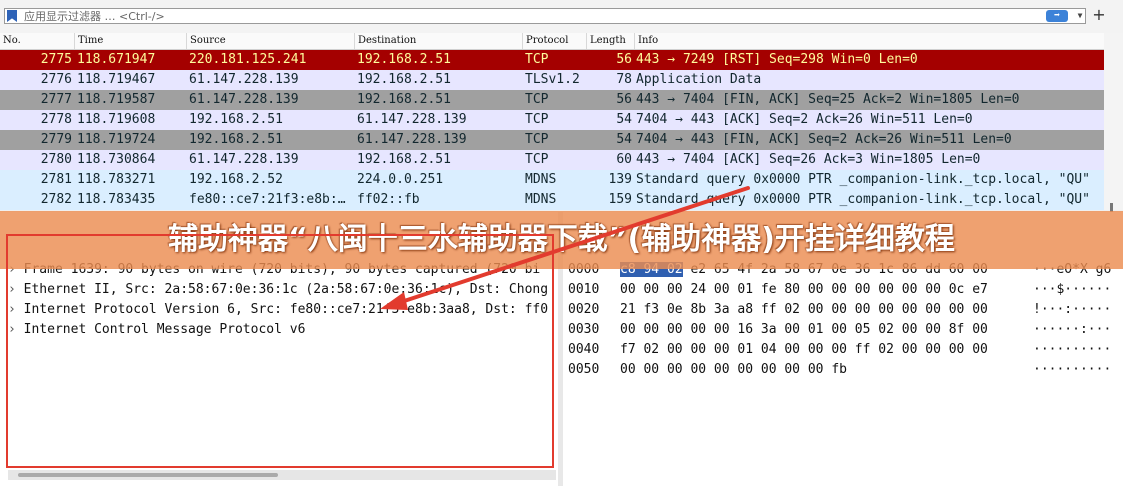 This screenshot has width=1123, height=486. What do you see at coordinates (565, 248) in the screenshot?
I see `annotation-arrow-icon` at bounding box center [565, 248].